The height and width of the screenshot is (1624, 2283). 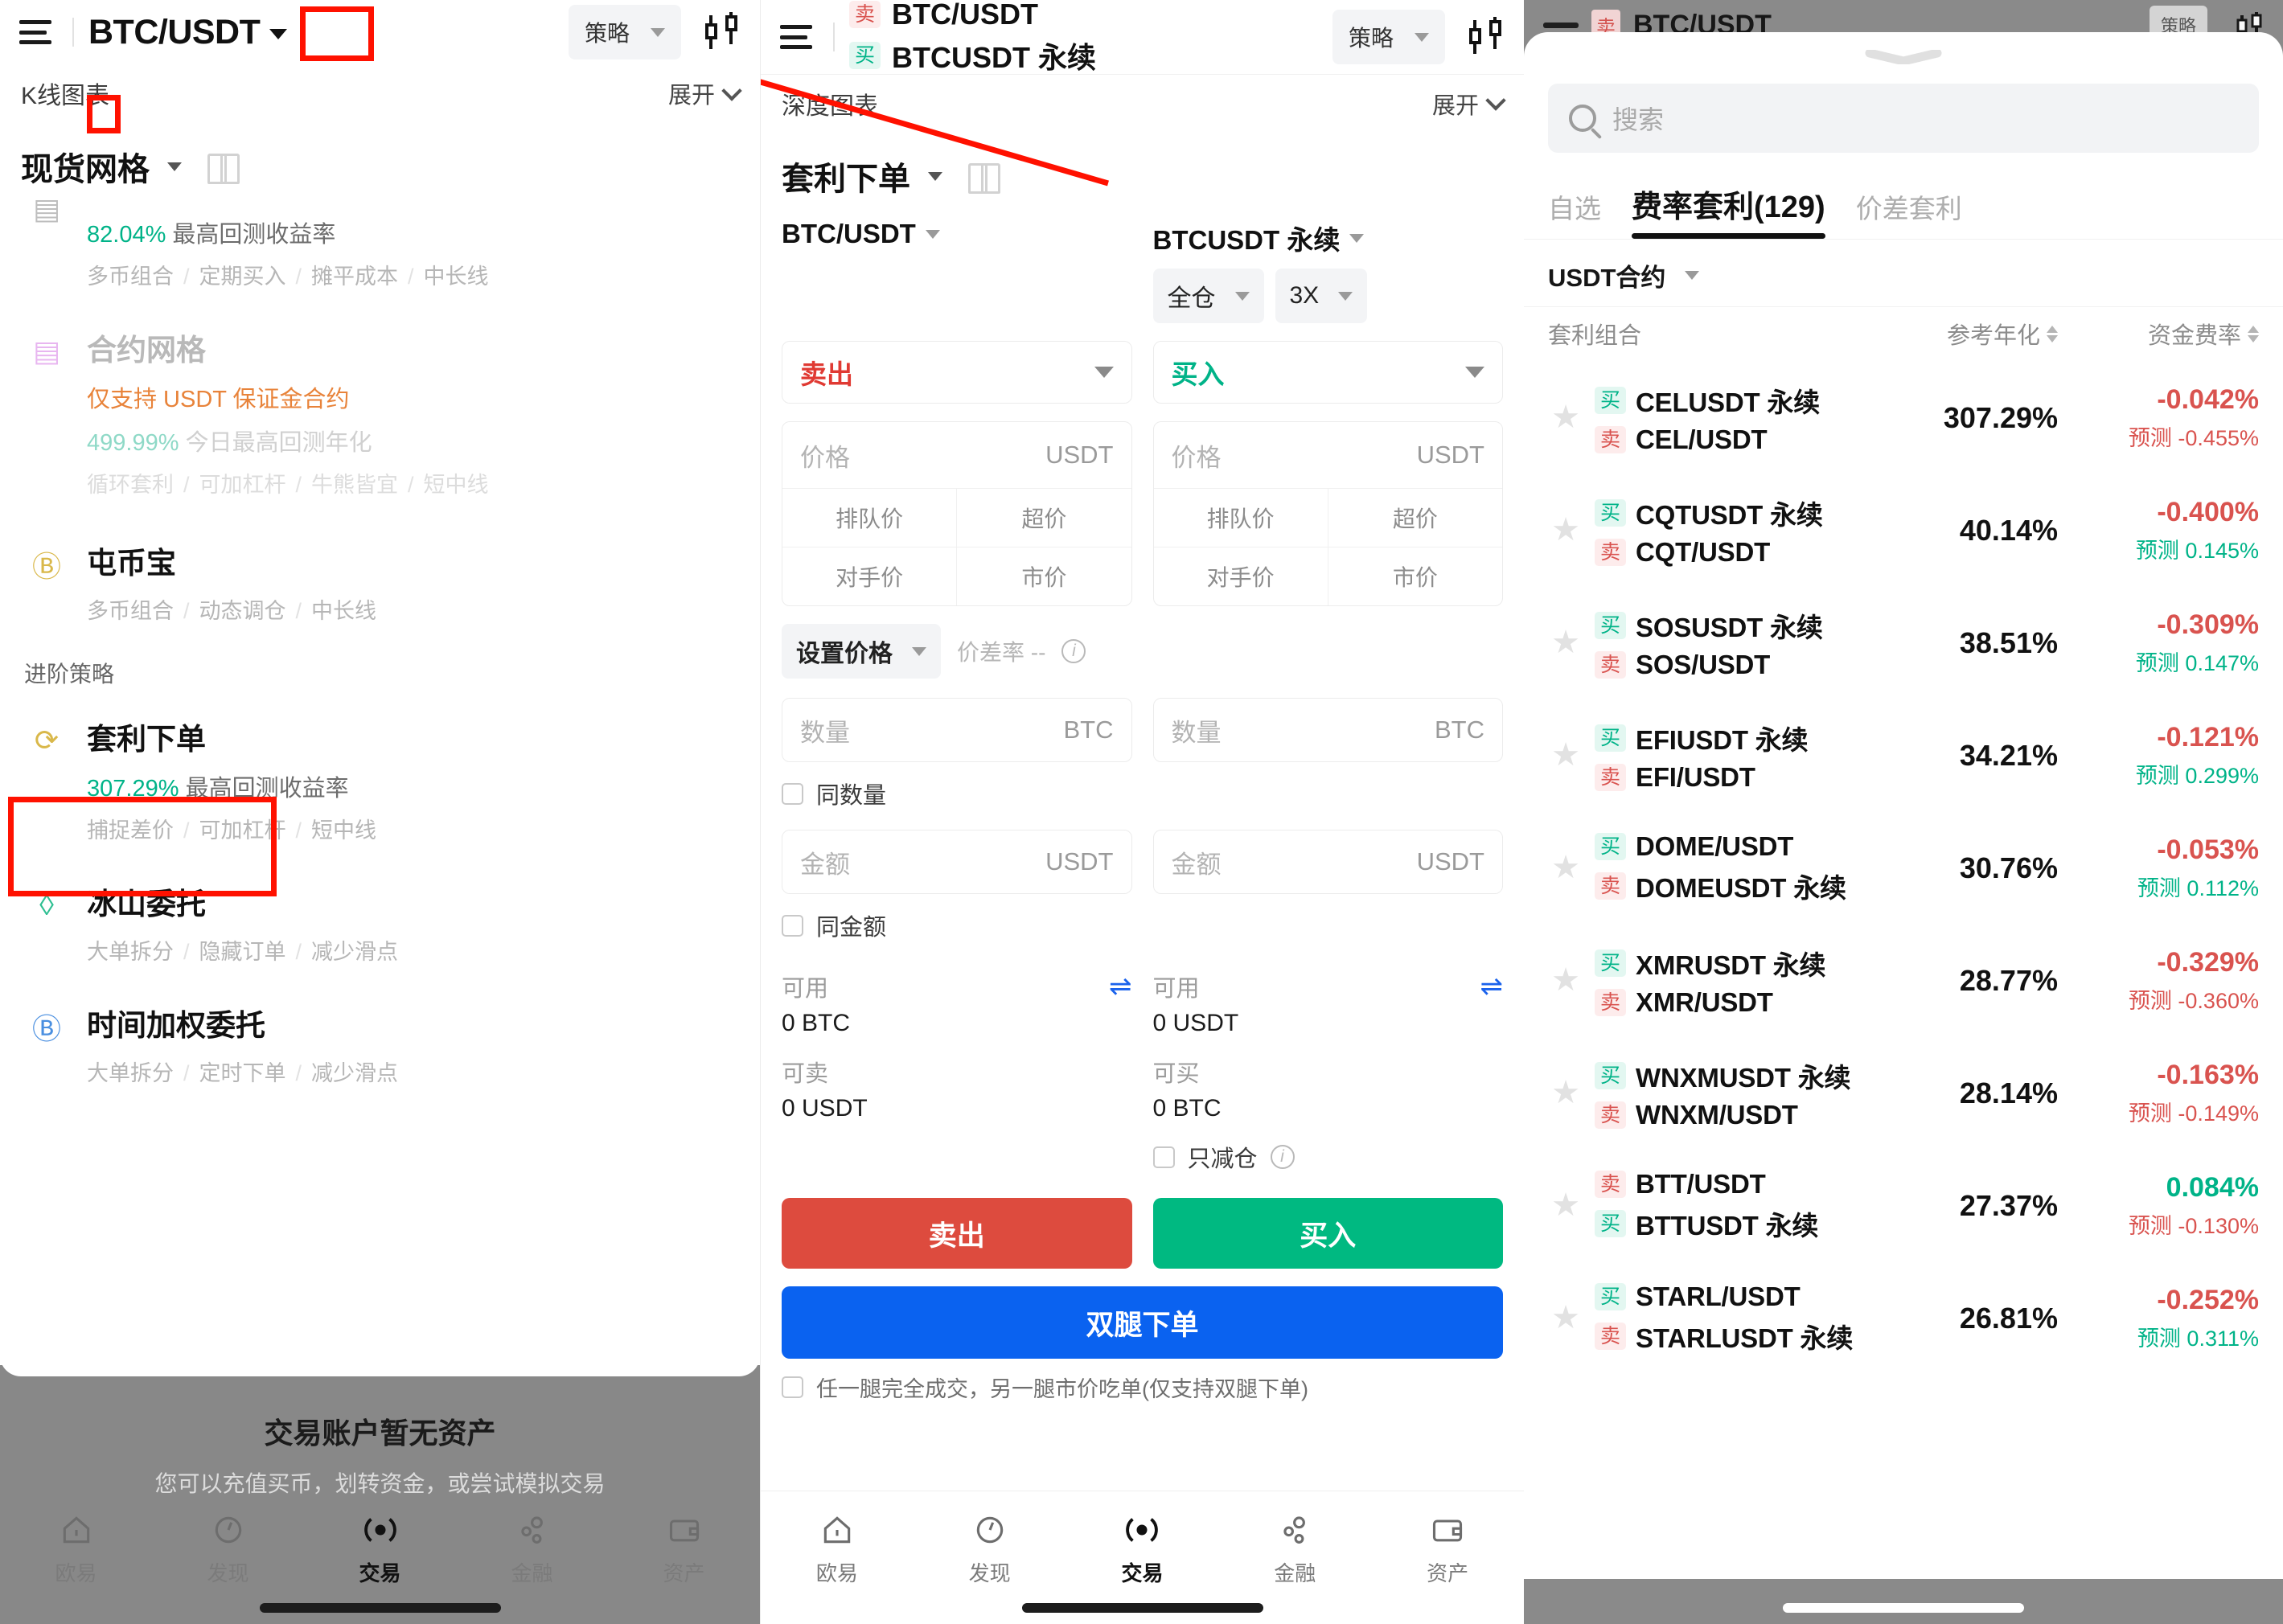 What do you see at coordinates (1703, 552) in the screenshot?
I see `leg-symbol: CQT/USDT` at bounding box center [1703, 552].